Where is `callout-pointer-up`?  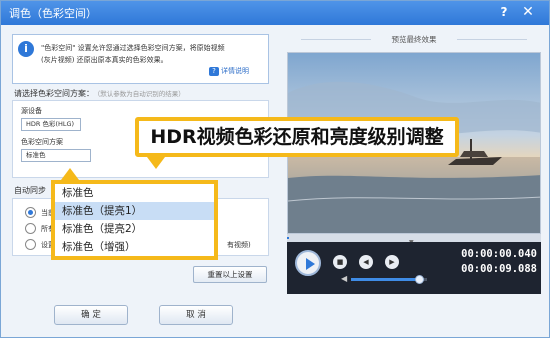 callout-pointer-up is located at coordinates (70, 174).